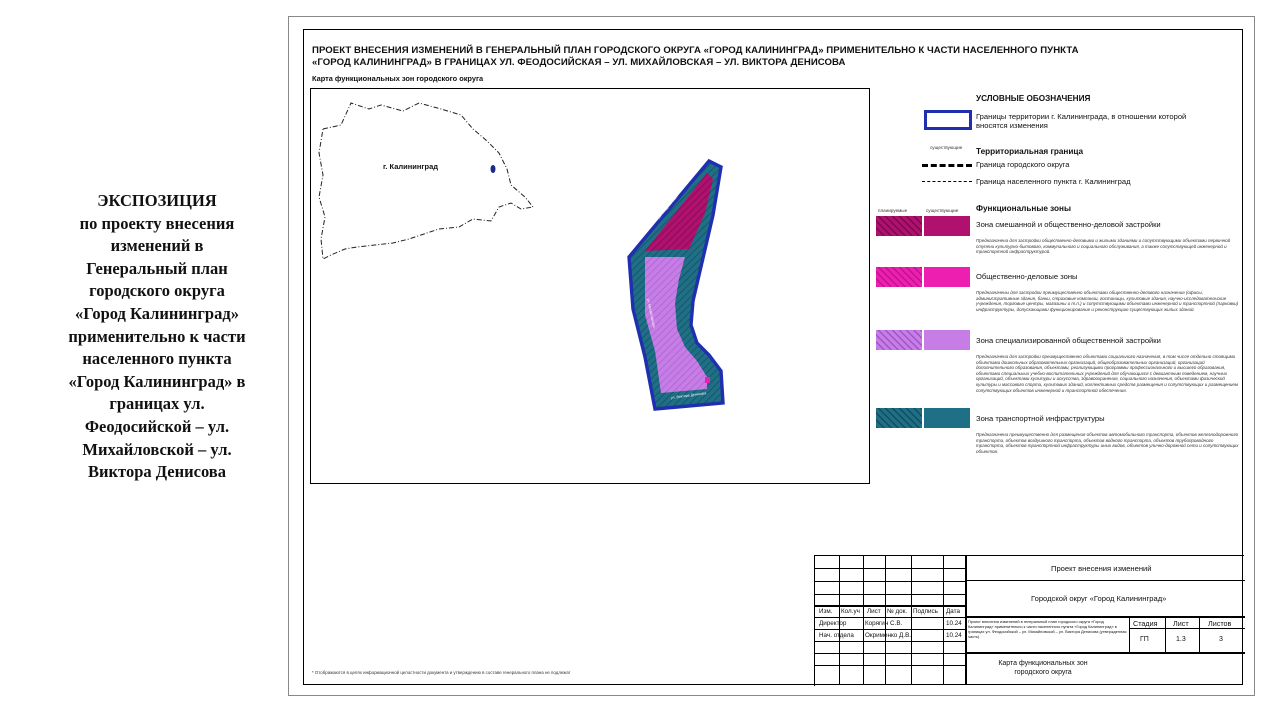 This screenshot has width=1280, height=720. Describe the element at coordinates (946, 147) in the screenshot. I see `existing-label-1: существующие` at that location.